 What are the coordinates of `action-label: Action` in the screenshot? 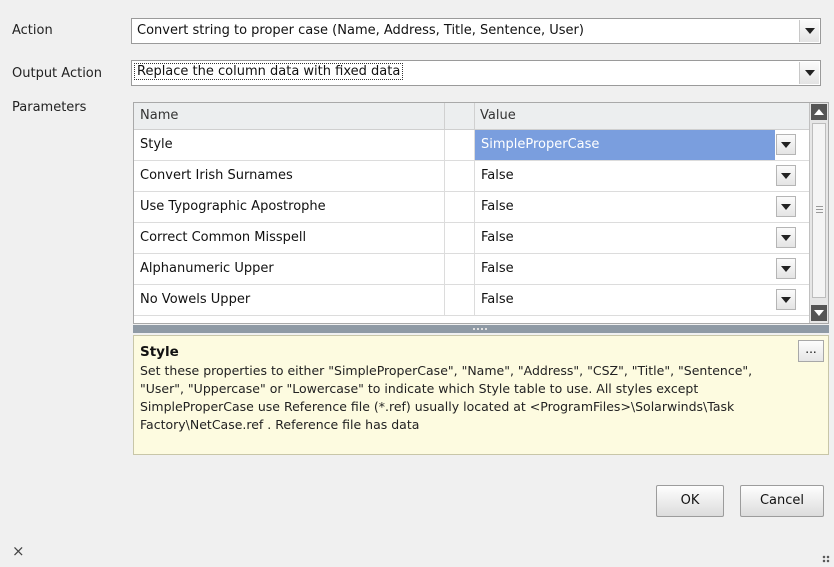 It's located at (32, 30).